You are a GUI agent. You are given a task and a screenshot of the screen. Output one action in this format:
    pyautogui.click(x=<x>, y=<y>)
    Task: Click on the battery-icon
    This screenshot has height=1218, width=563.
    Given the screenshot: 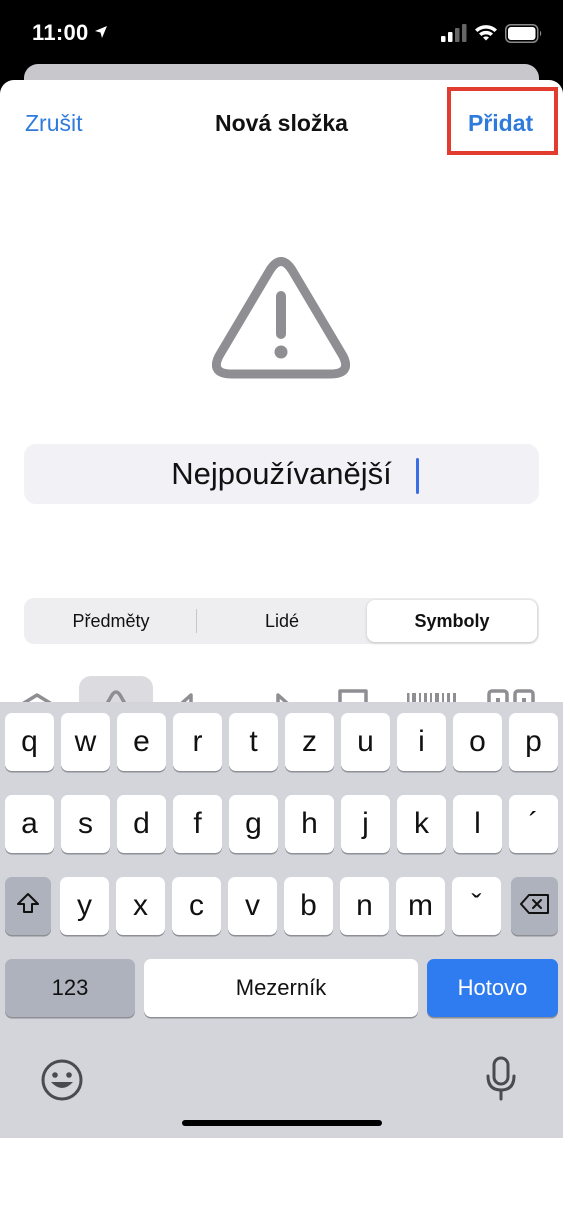 What is the action you would take?
    pyautogui.click(x=524, y=36)
    